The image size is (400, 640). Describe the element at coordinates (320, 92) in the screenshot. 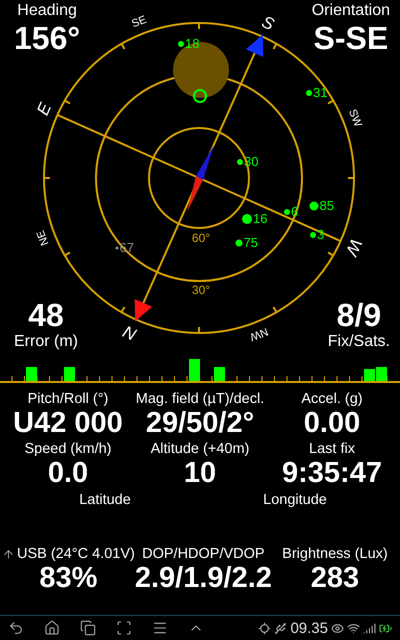

I see `satellite-label: 31` at that location.